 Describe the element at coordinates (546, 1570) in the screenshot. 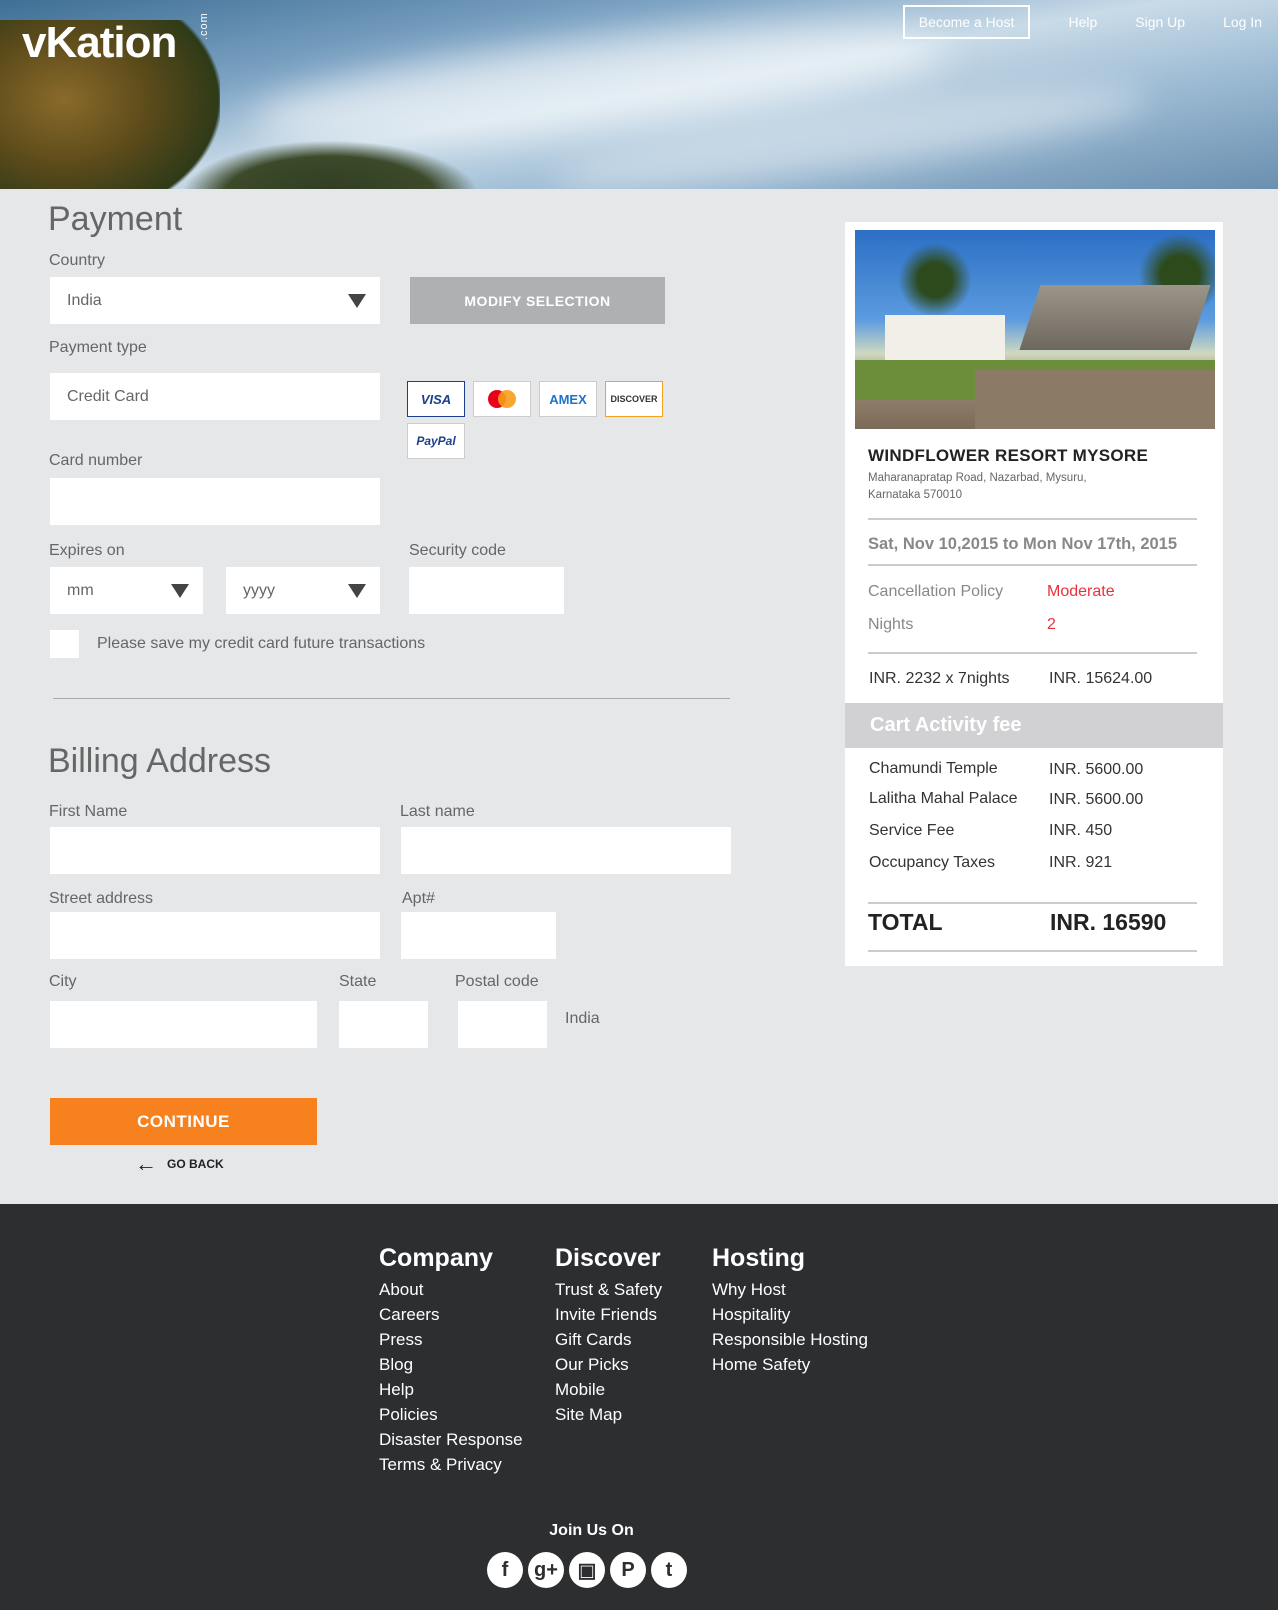

I see `google-plus-icon: g+` at that location.